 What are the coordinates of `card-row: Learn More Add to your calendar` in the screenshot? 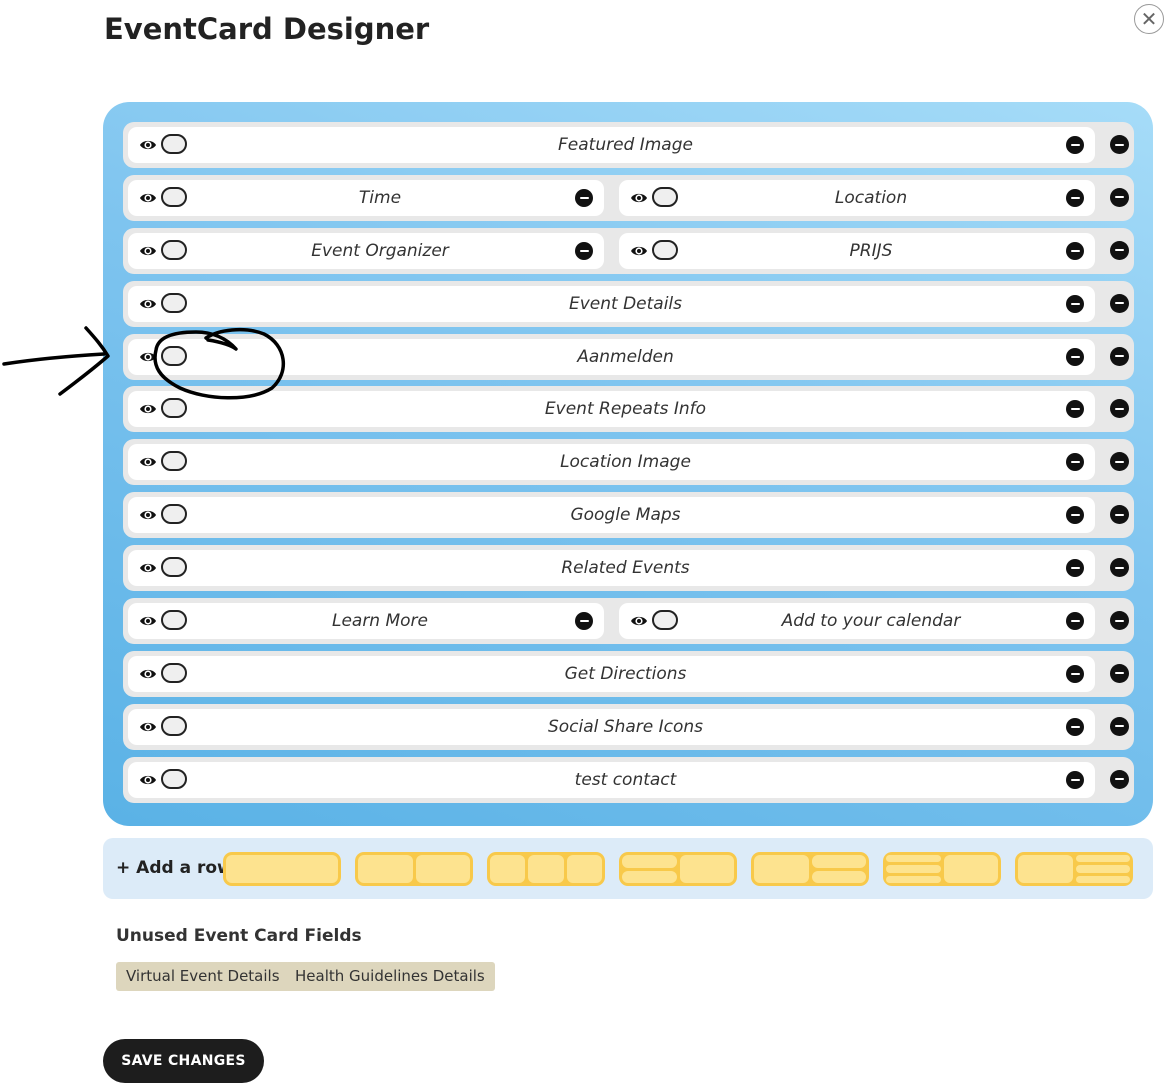 It's located at (628, 621).